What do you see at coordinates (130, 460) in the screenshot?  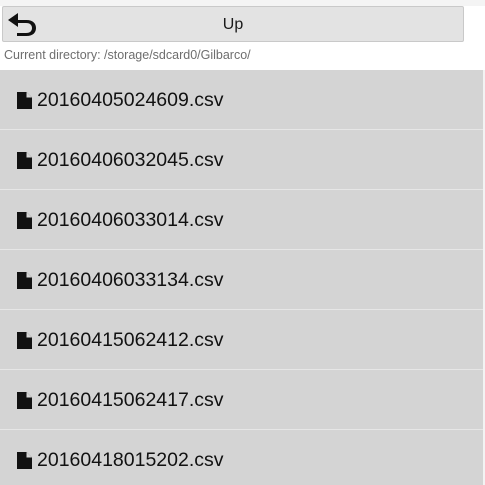 I see `file-name: 20160418015202.csv` at bounding box center [130, 460].